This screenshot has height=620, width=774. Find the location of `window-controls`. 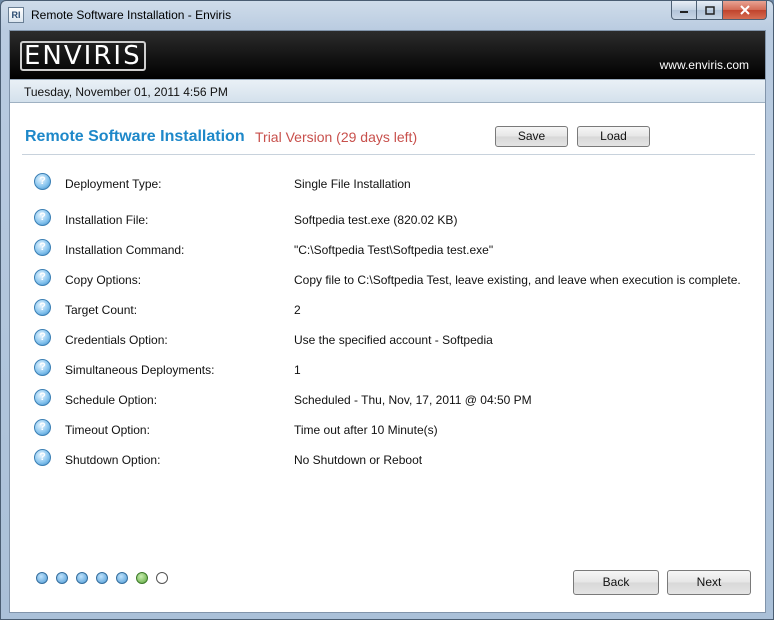

window-controls is located at coordinates (719, 11).